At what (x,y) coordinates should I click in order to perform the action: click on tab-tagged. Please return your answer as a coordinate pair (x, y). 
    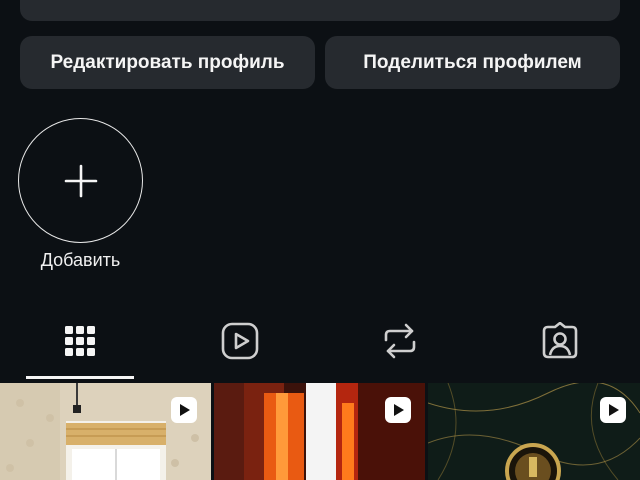
    Looking at the image, I should click on (560, 341).